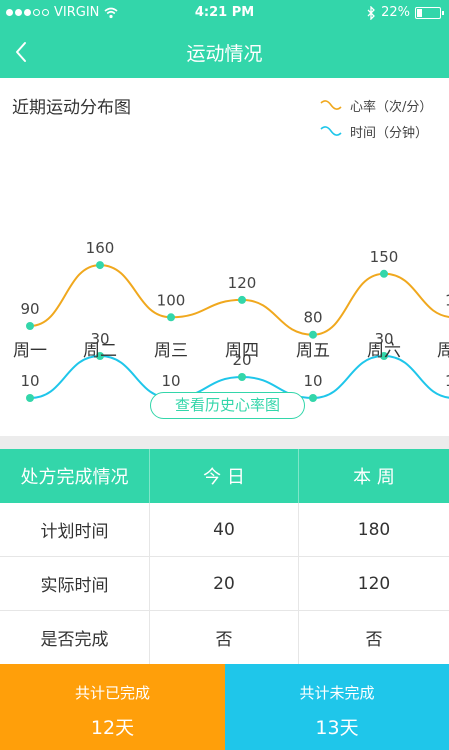  What do you see at coordinates (384, 257) in the screenshot?
I see `data-label: 150` at bounding box center [384, 257].